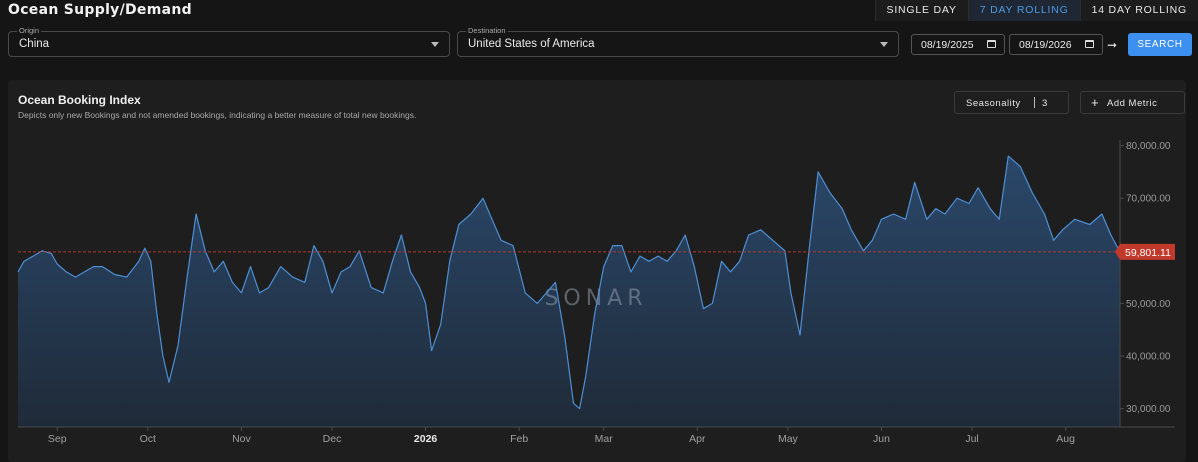 The width and height of the screenshot is (1198, 462). What do you see at coordinates (881, 439) in the screenshot?
I see `x-tick-label: Jun` at bounding box center [881, 439].